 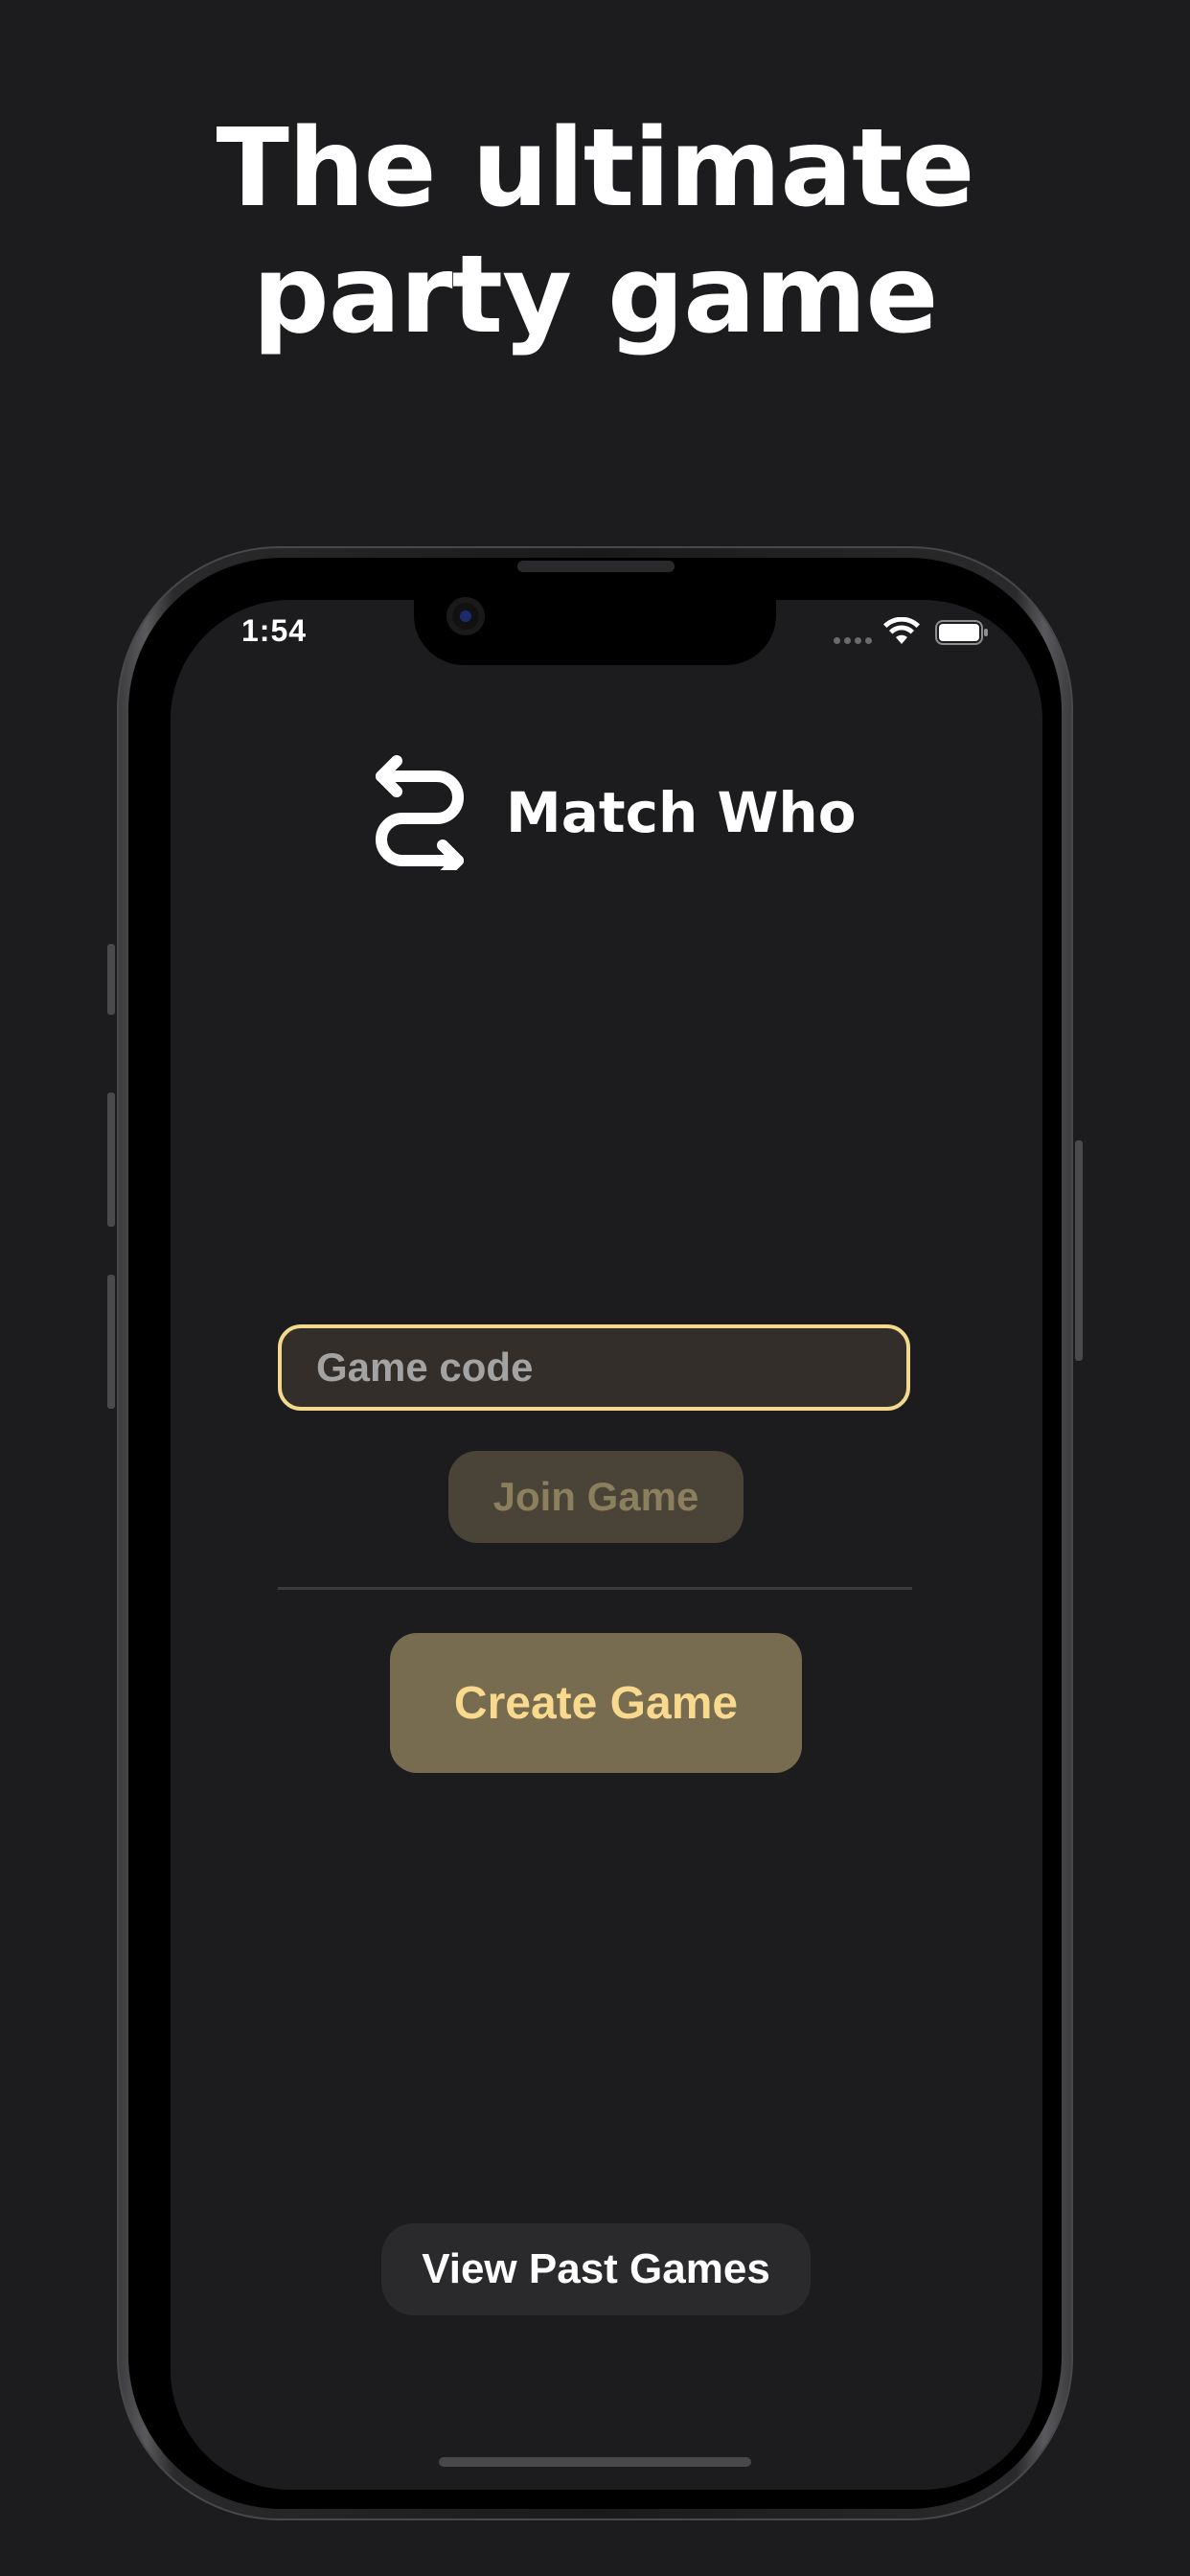 I want to click on power-button, so click(x=1079, y=1250).